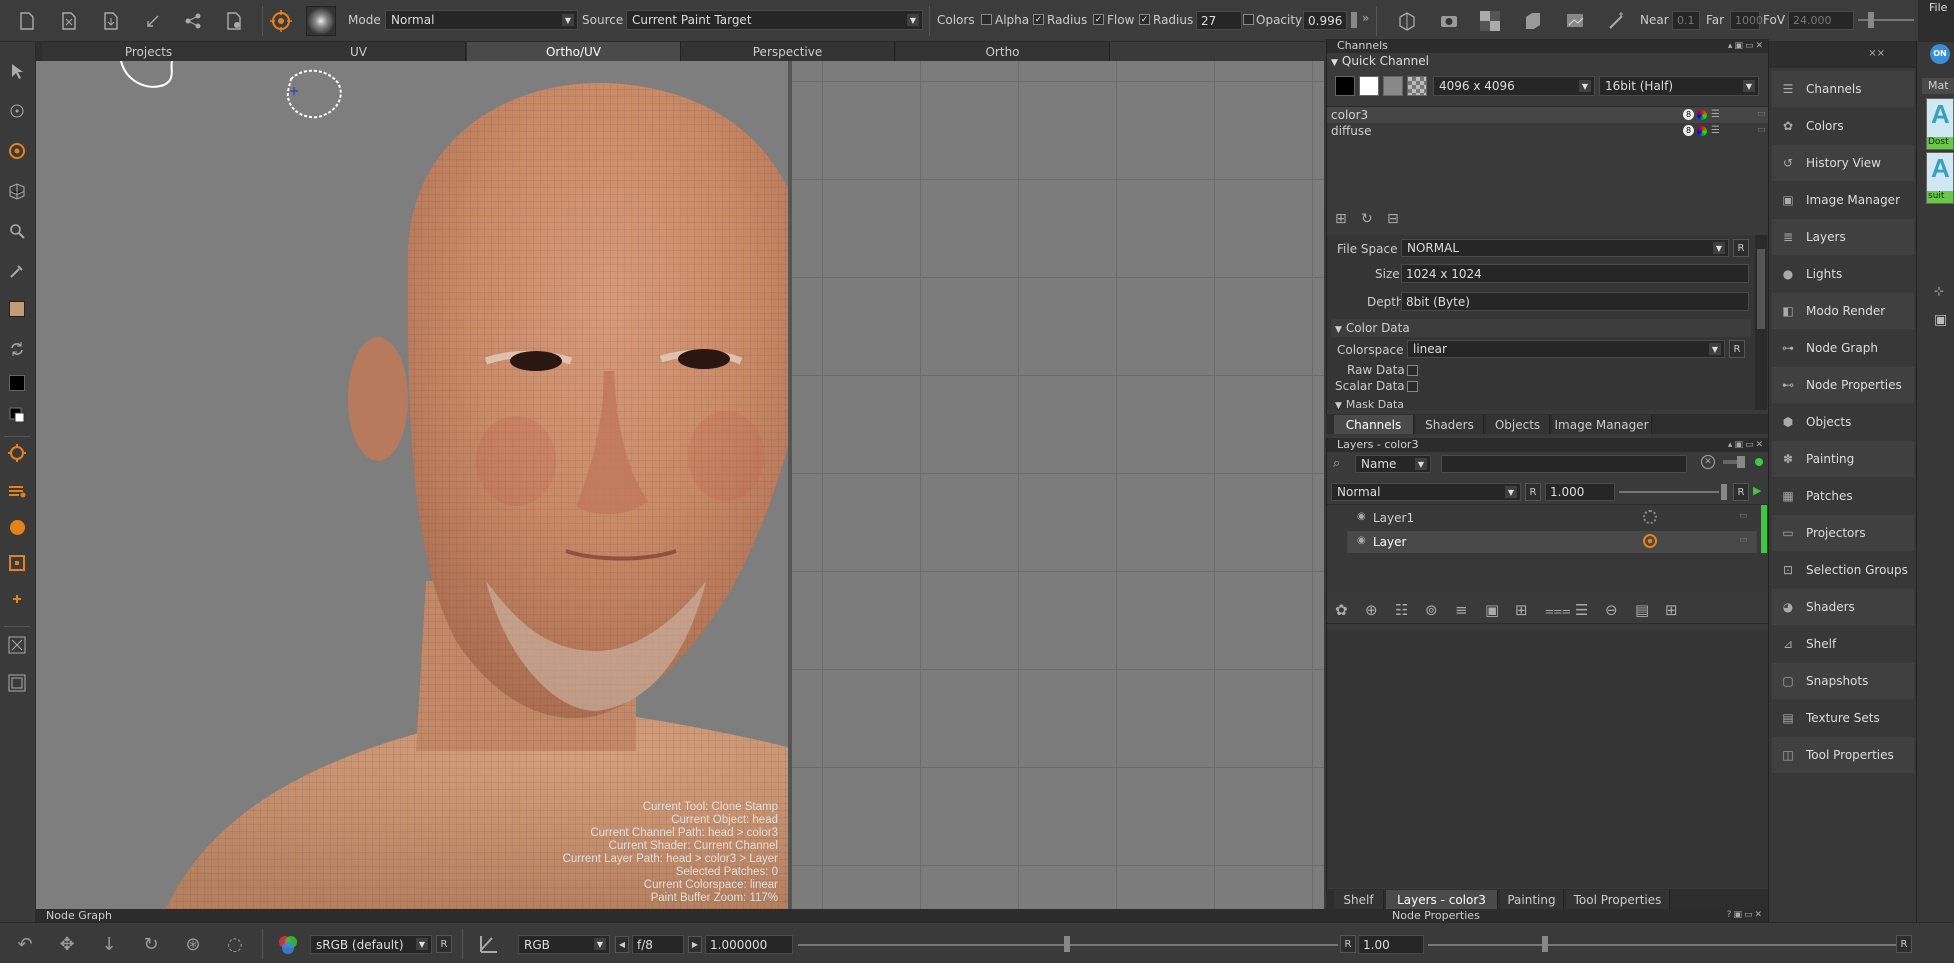 The image size is (1954, 963). What do you see at coordinates (1449, 21) in the screenshot?
I see `camera-icon` at bounding box center [1449, 21].